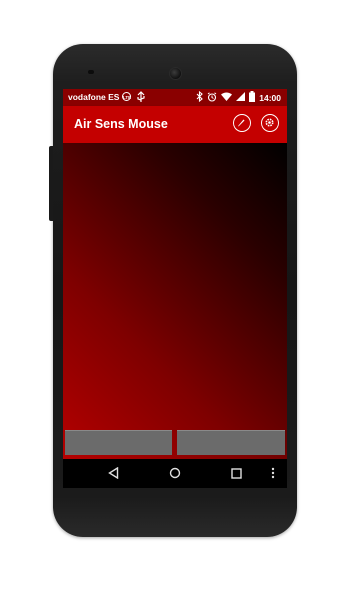 This screenshot has height=592, width=350. What do you see at coordinates (51, 183) in the screenshot?
I see `phone-side-button` at bounding box center [51, 183].